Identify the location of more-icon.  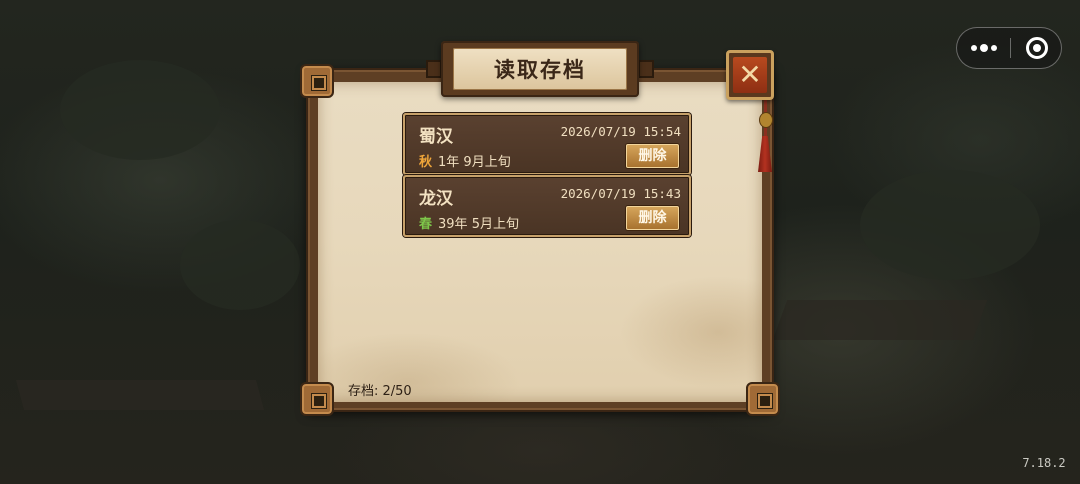
(985, 48).